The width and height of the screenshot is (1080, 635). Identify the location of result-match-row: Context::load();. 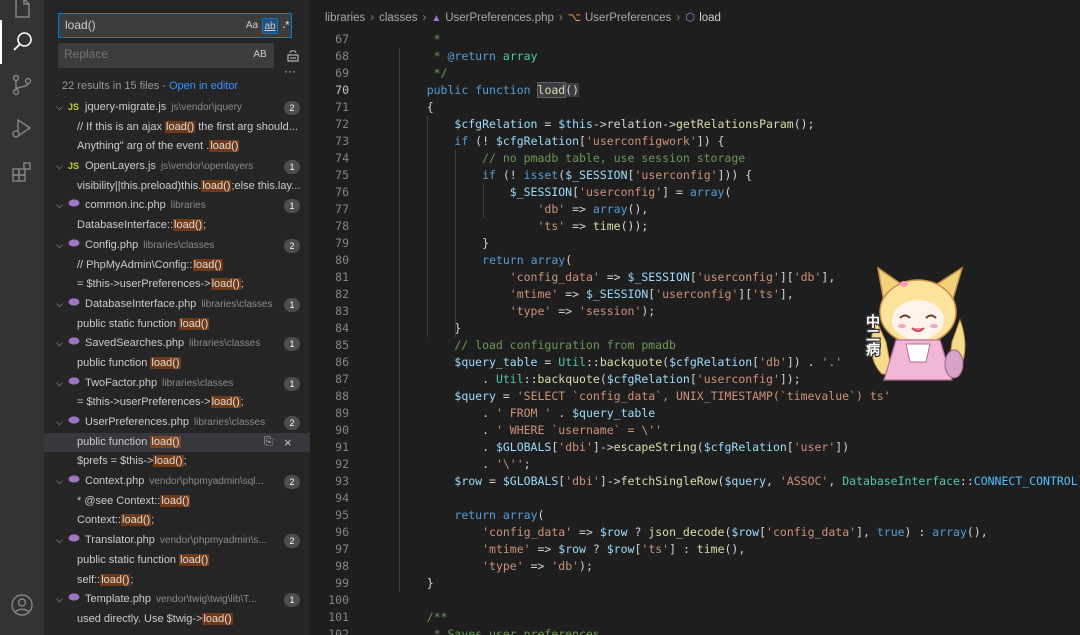
(177, 521).